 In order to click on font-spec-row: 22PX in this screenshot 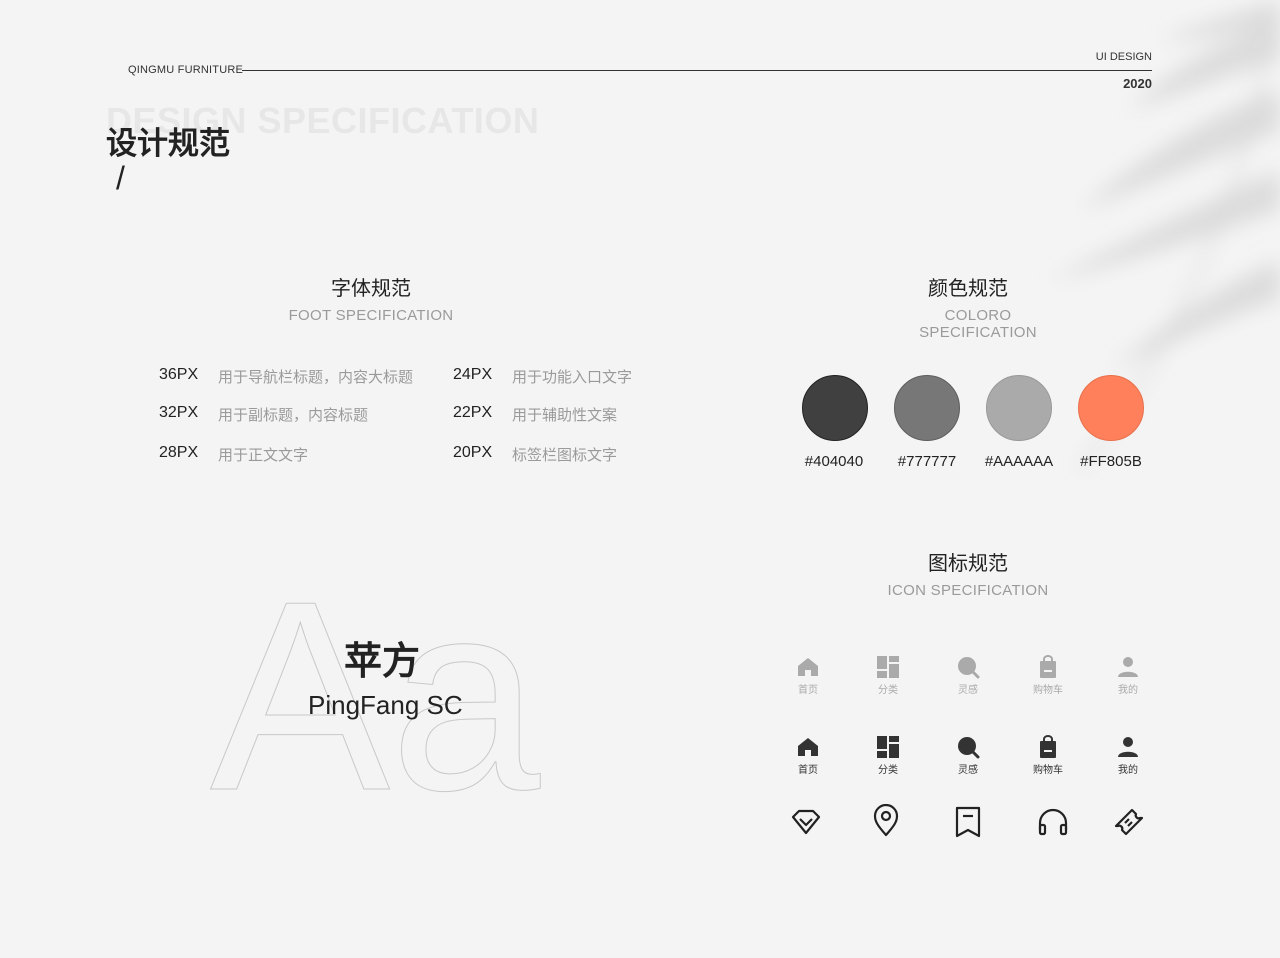, I will do `click(473, 412)`.